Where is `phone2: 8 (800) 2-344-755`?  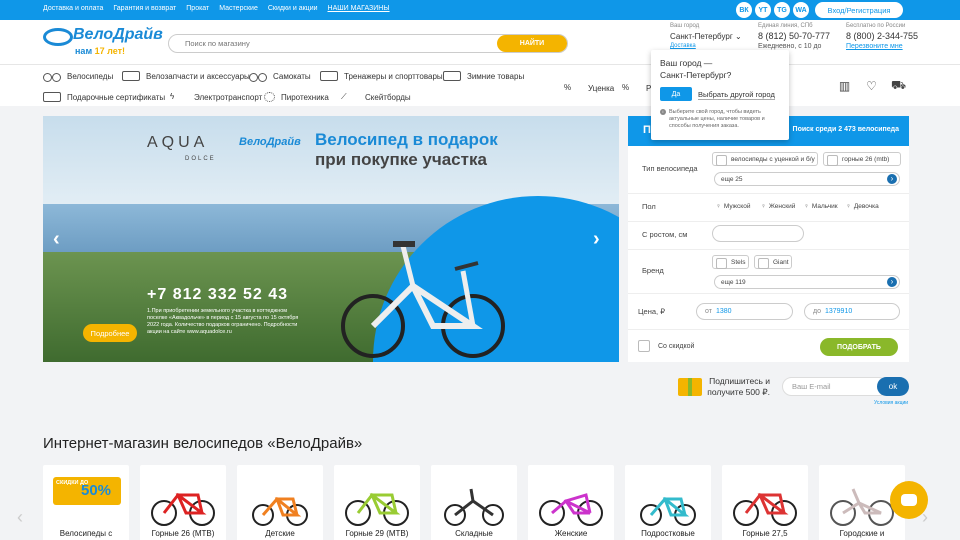
phone2: 8 (800) 2-344-755 is located at coordinates (882, 36).